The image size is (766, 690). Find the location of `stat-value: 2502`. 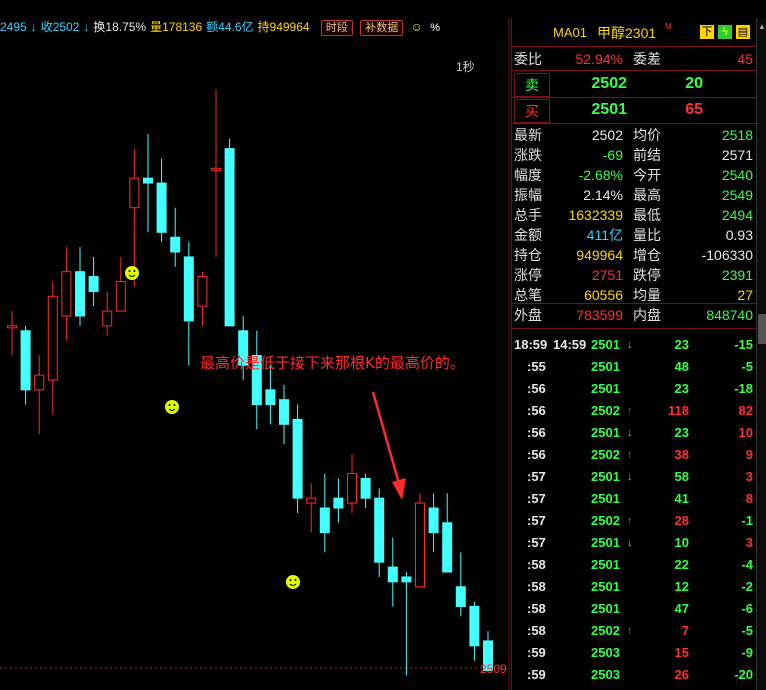

stat-value: 2502 is located at coordinates (607, 135).